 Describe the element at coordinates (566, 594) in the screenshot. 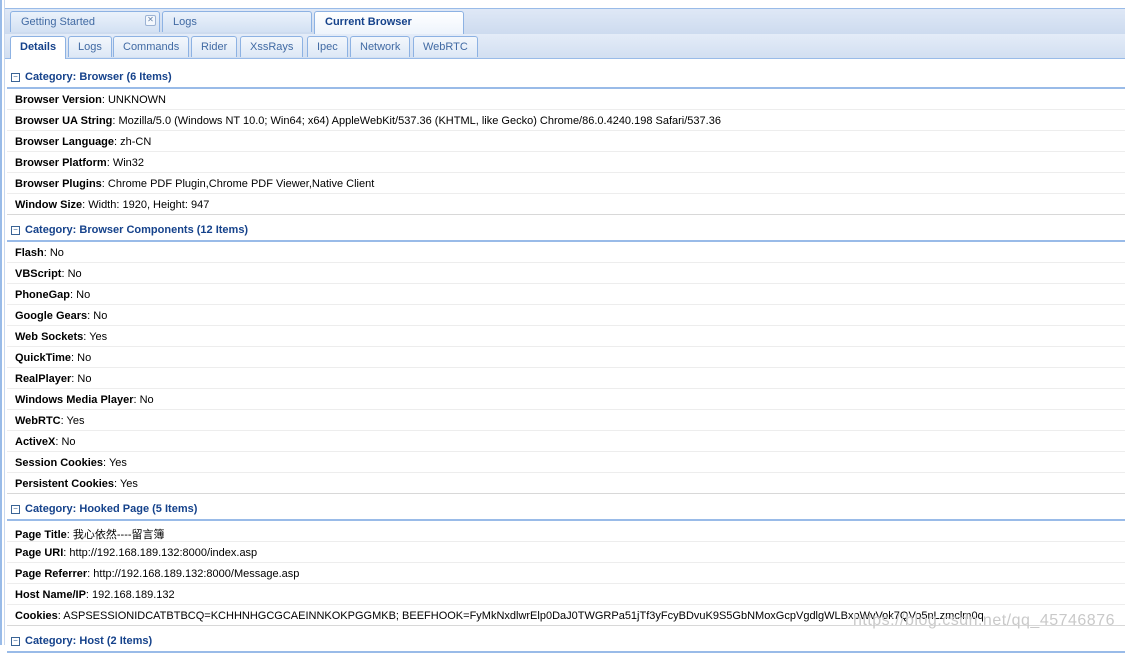

I see `table-row: Host Name/IP: 192.168.189.132` at that location.